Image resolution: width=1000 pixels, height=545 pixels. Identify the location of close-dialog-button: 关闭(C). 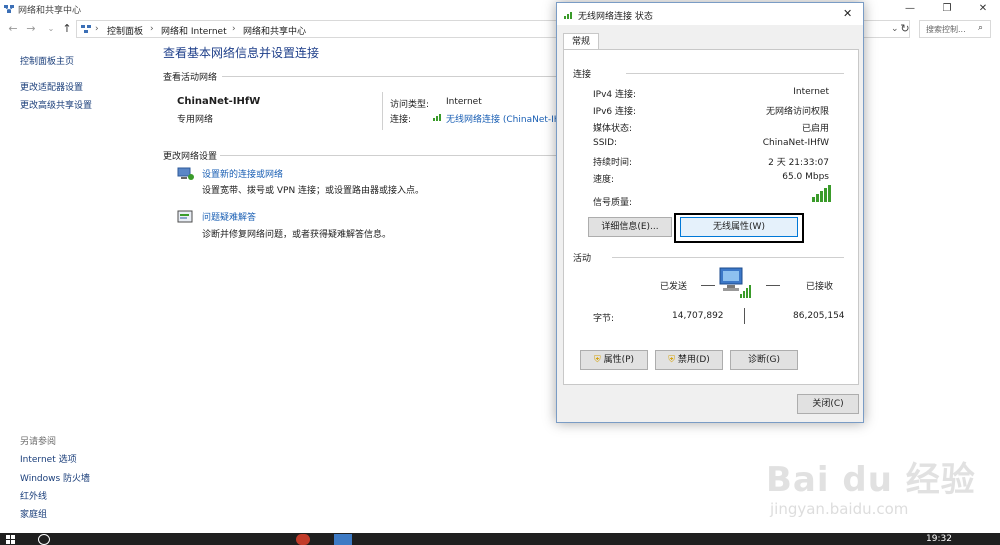
(828, 404).